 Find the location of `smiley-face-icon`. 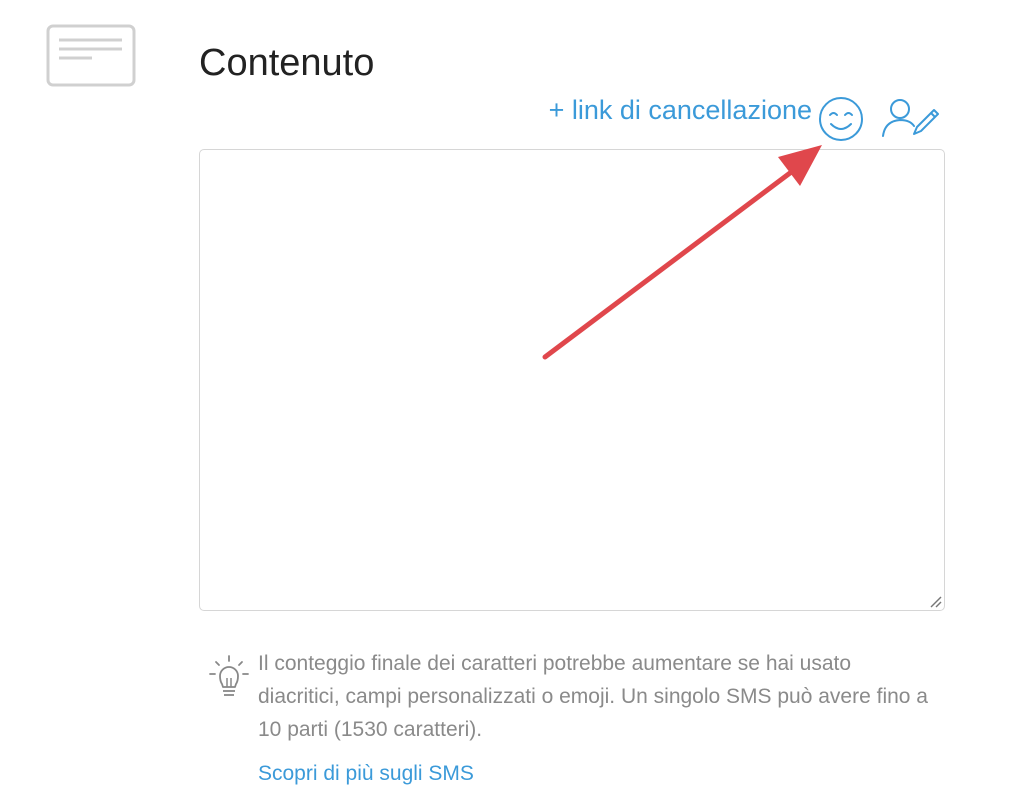

smiley-face-icon is located at coordinates (841, 119).